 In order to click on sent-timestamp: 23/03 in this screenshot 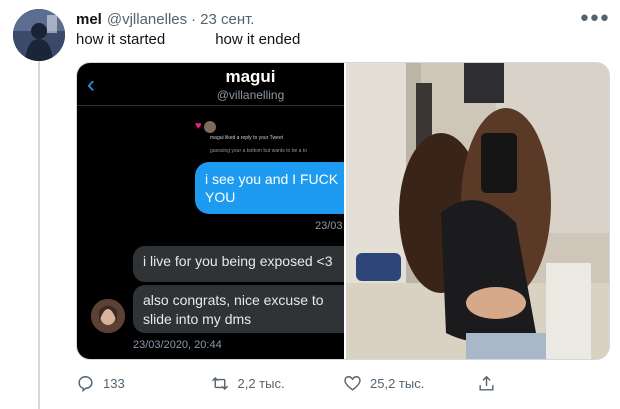, I will do `click(329, 226)`.